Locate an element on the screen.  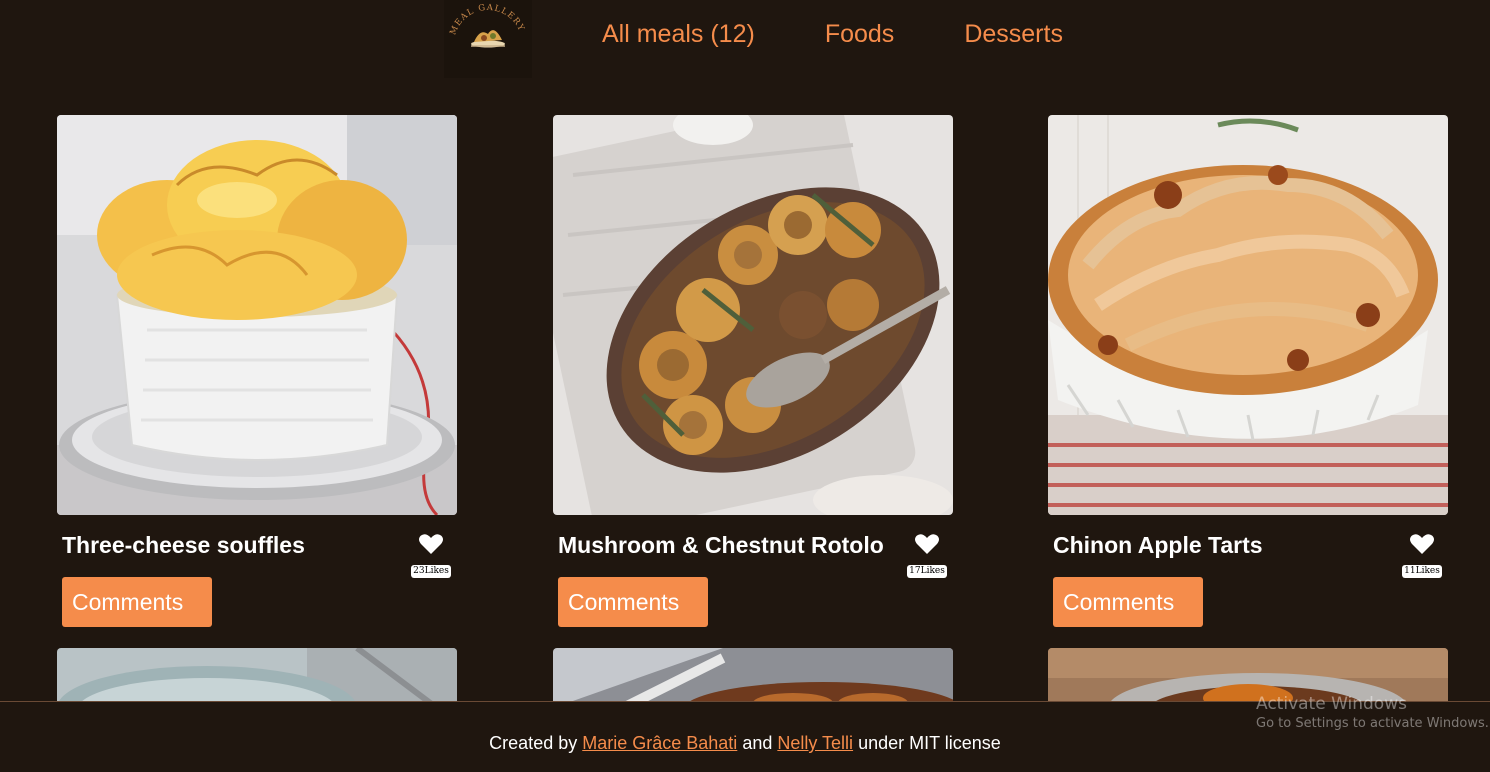
logo-text: MEAL GALLERY is located at coordinates (486, 20).